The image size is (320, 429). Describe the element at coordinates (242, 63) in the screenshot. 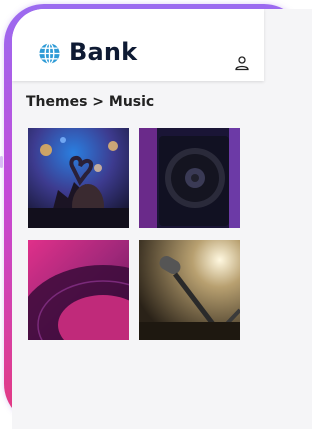

I see `user-icon` at that location.